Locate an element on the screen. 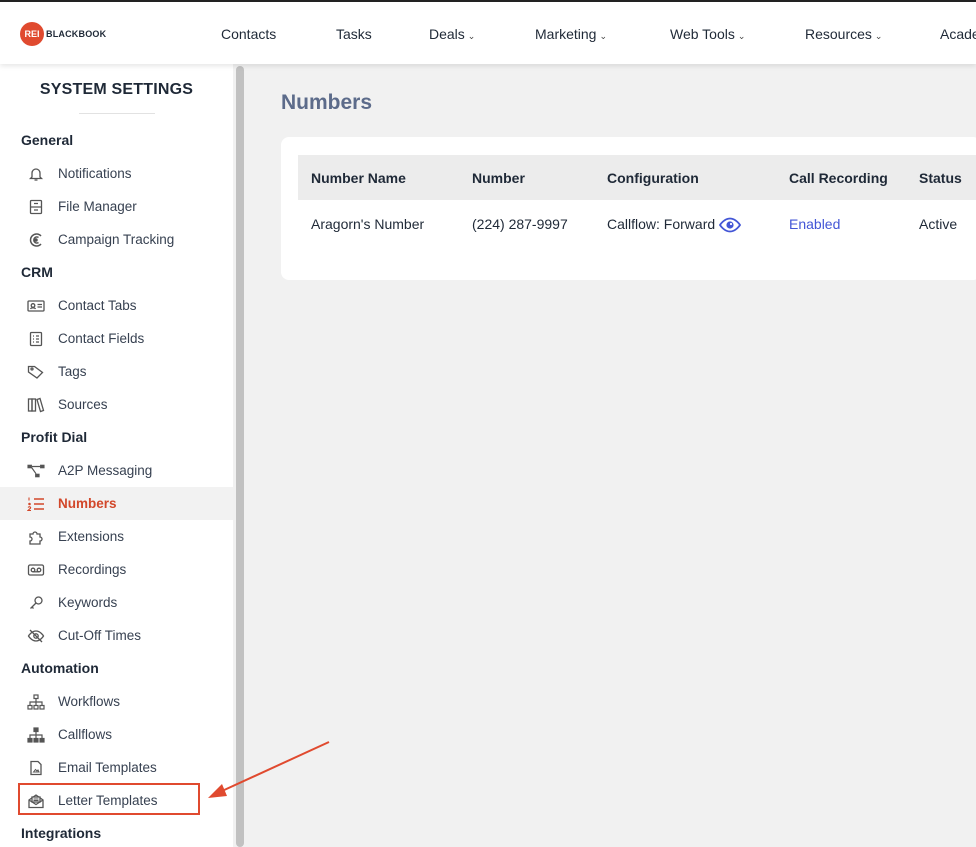 The image size is (976, 847). annotation-highlight-box is located at coordinates (109, 799).